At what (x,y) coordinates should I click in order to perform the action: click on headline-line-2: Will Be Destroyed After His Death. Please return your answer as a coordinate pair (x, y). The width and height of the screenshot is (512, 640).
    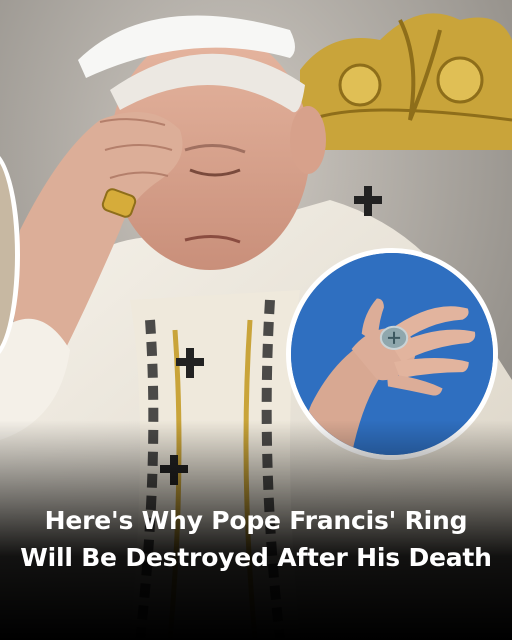
    Looking at the image, I should click on (256, 557).